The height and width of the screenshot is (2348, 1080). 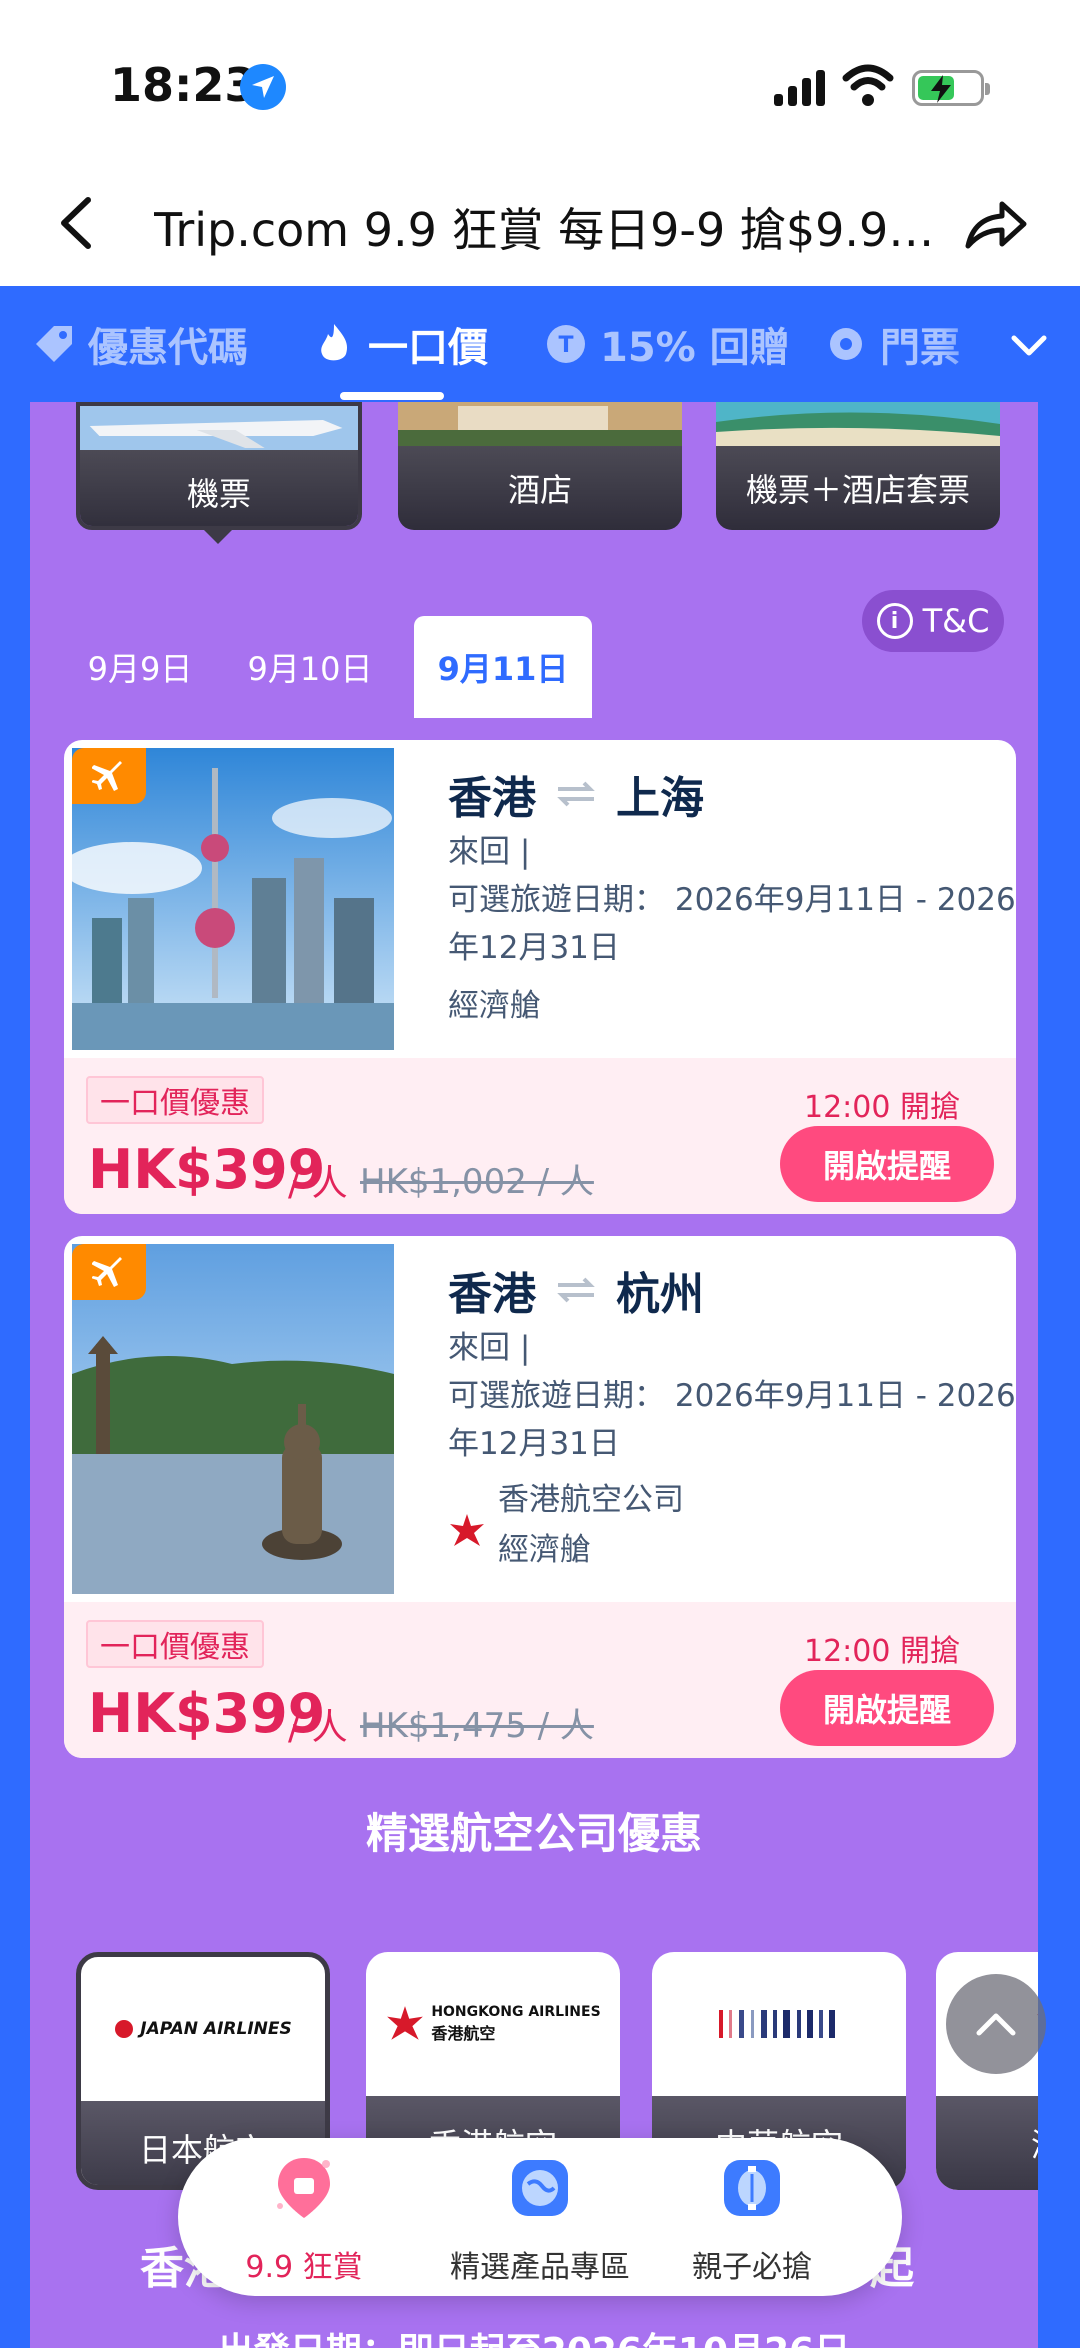 What do you see at coordinates (534, 2335) in the screenshot?
I see `promo-departure-date: 出發日期：即日起至2026年10月26日` at bounding box center [534, 2335].